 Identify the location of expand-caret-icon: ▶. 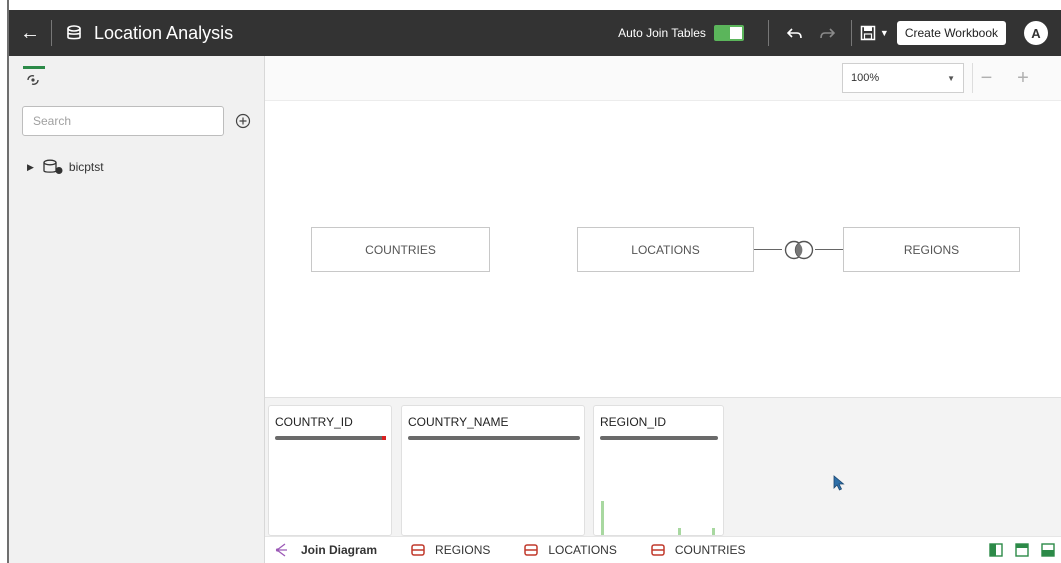
(30, 166).